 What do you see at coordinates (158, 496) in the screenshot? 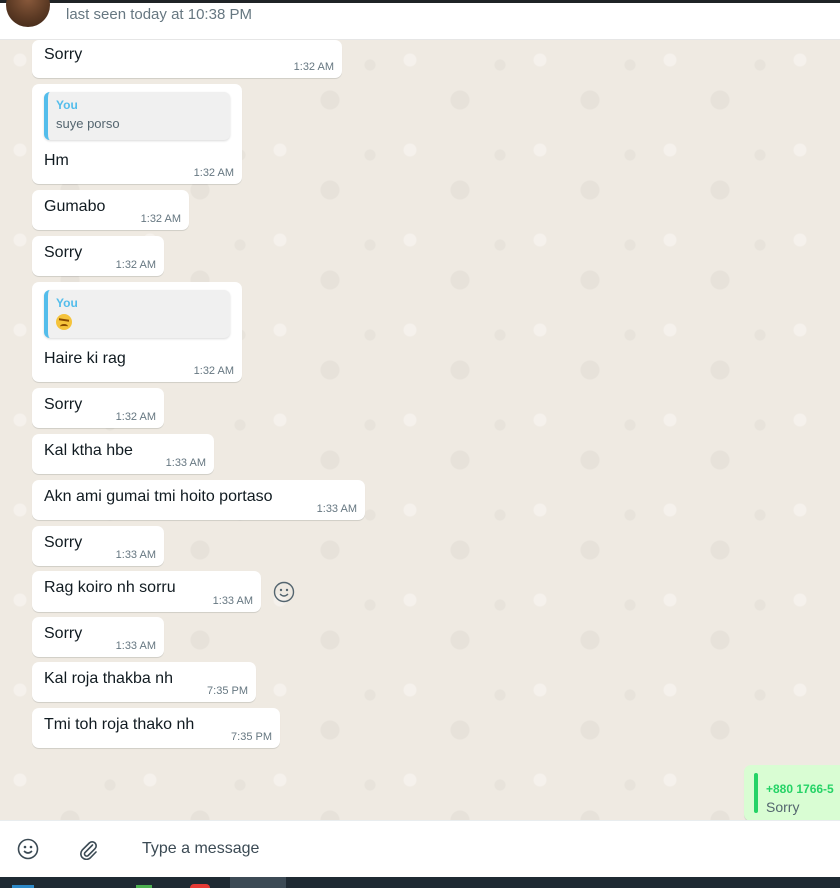
I see `message-text: Akn ami gumai tmi hoito portaso` at bounding box center [158, 496].